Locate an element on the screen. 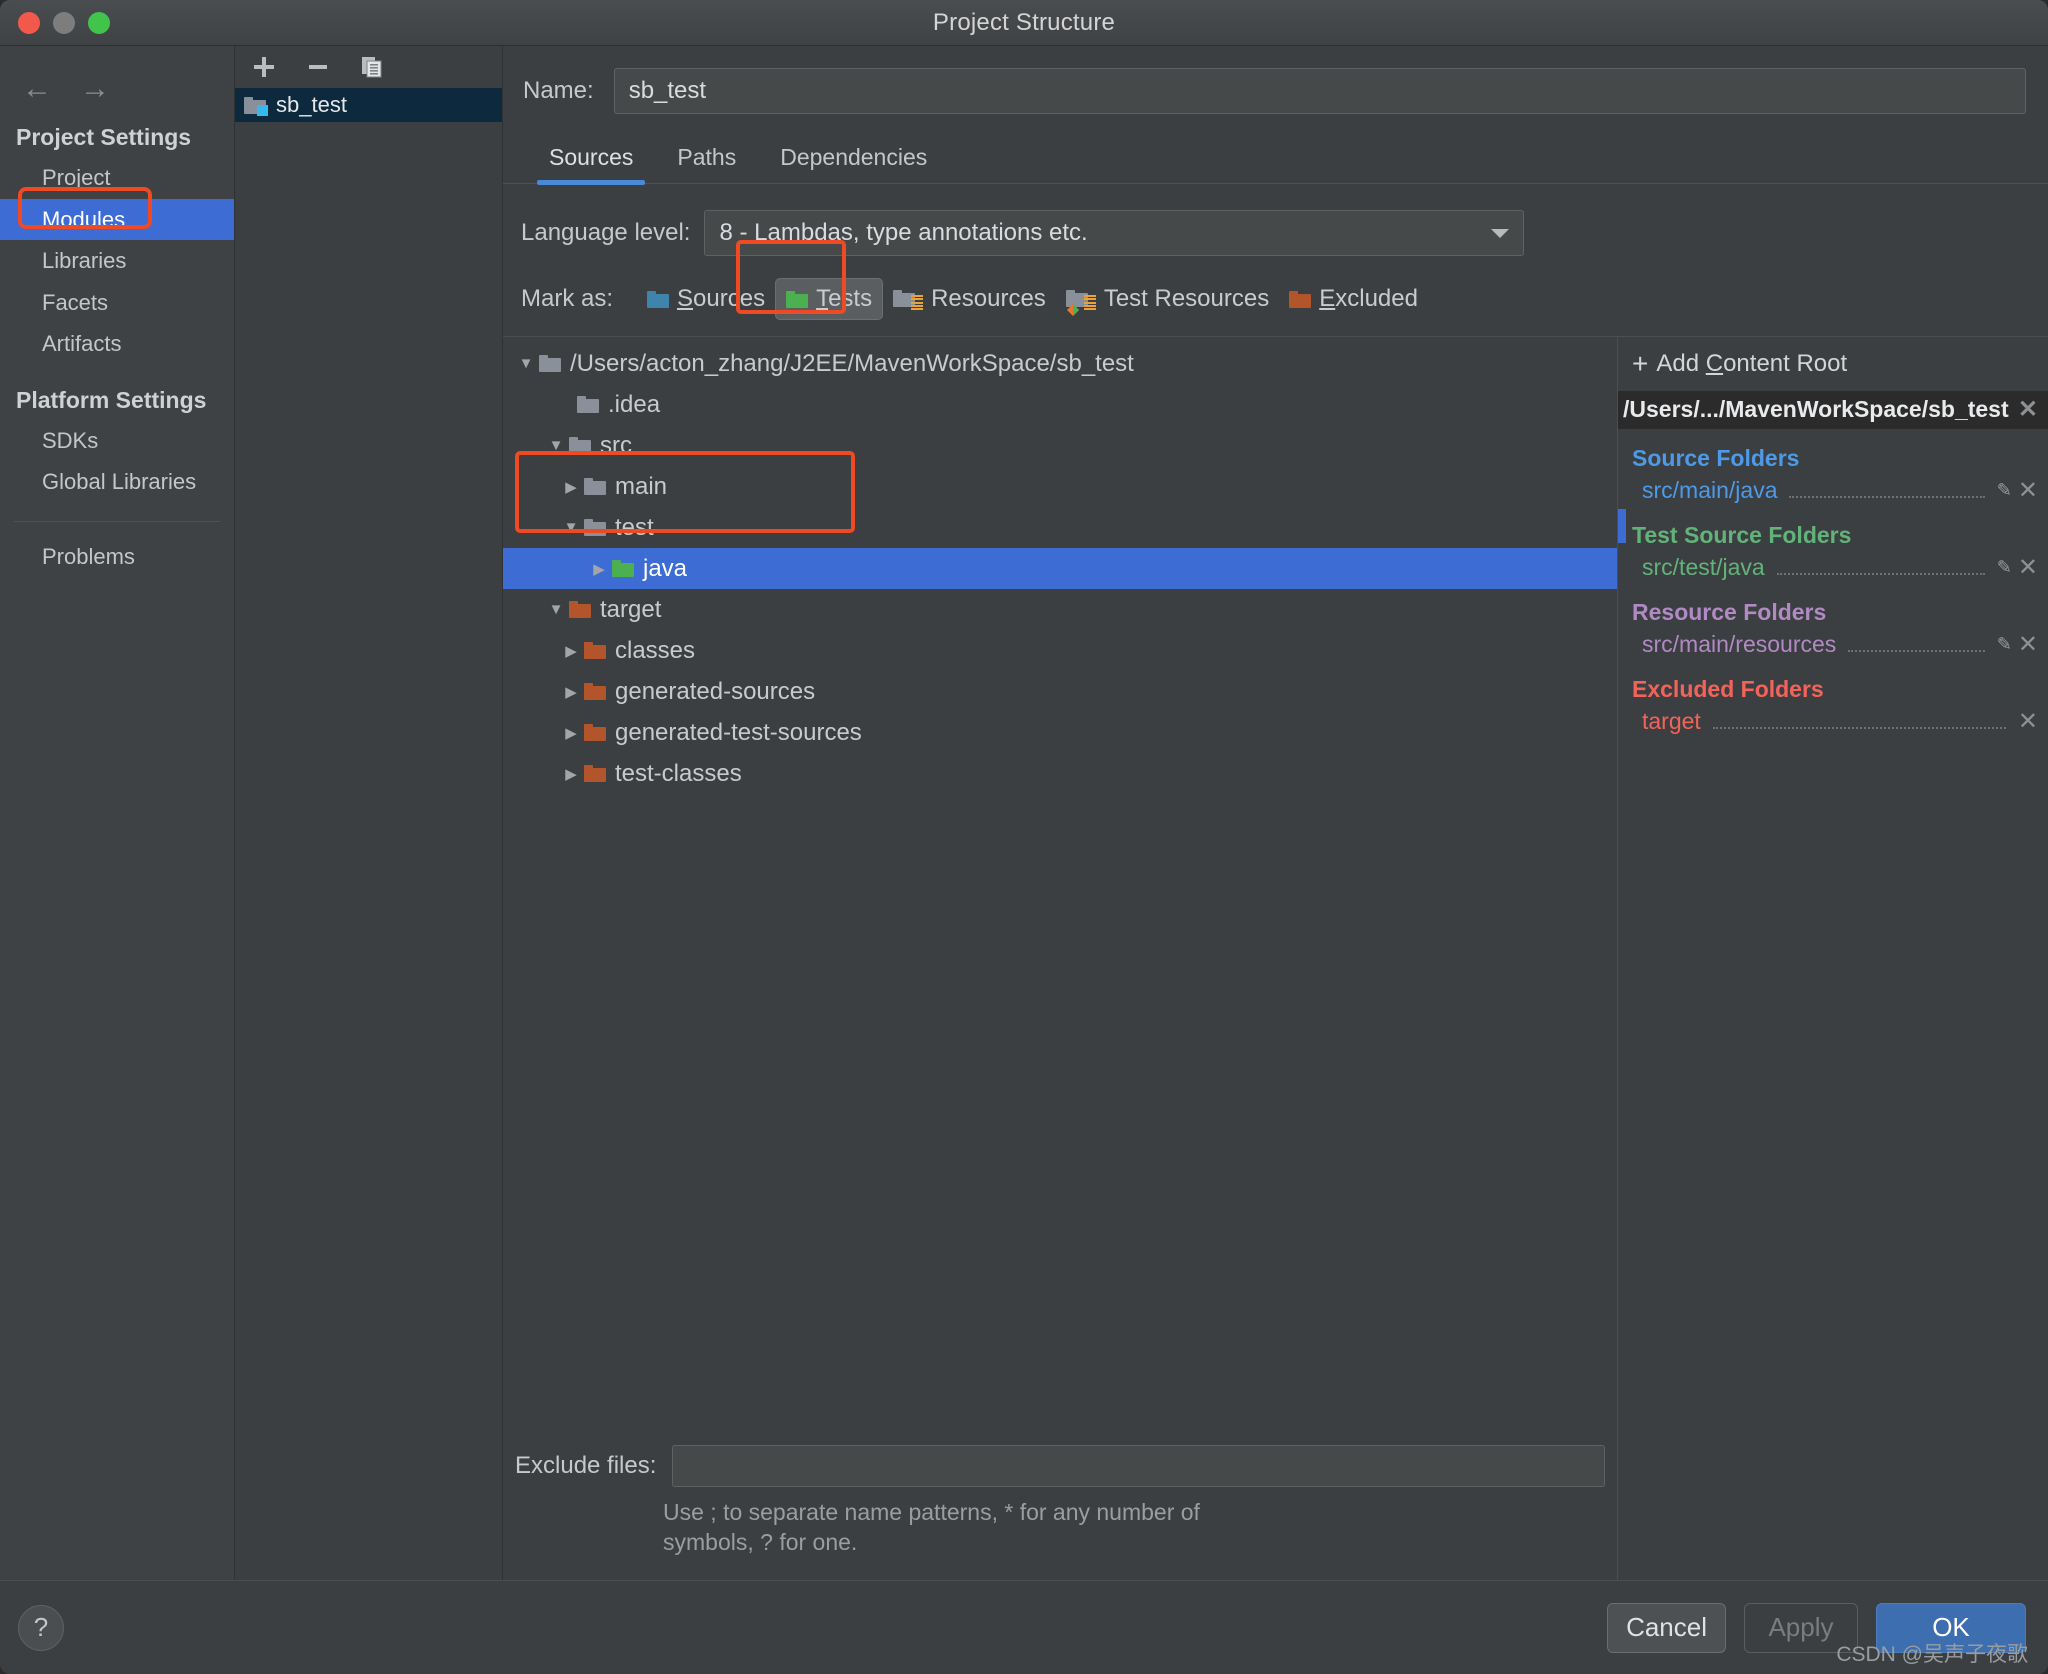 The height and width of the screenshot is (1674, 2048). module-tabs: Sources Paths Dependencies is located at coordinates (1275, 160).